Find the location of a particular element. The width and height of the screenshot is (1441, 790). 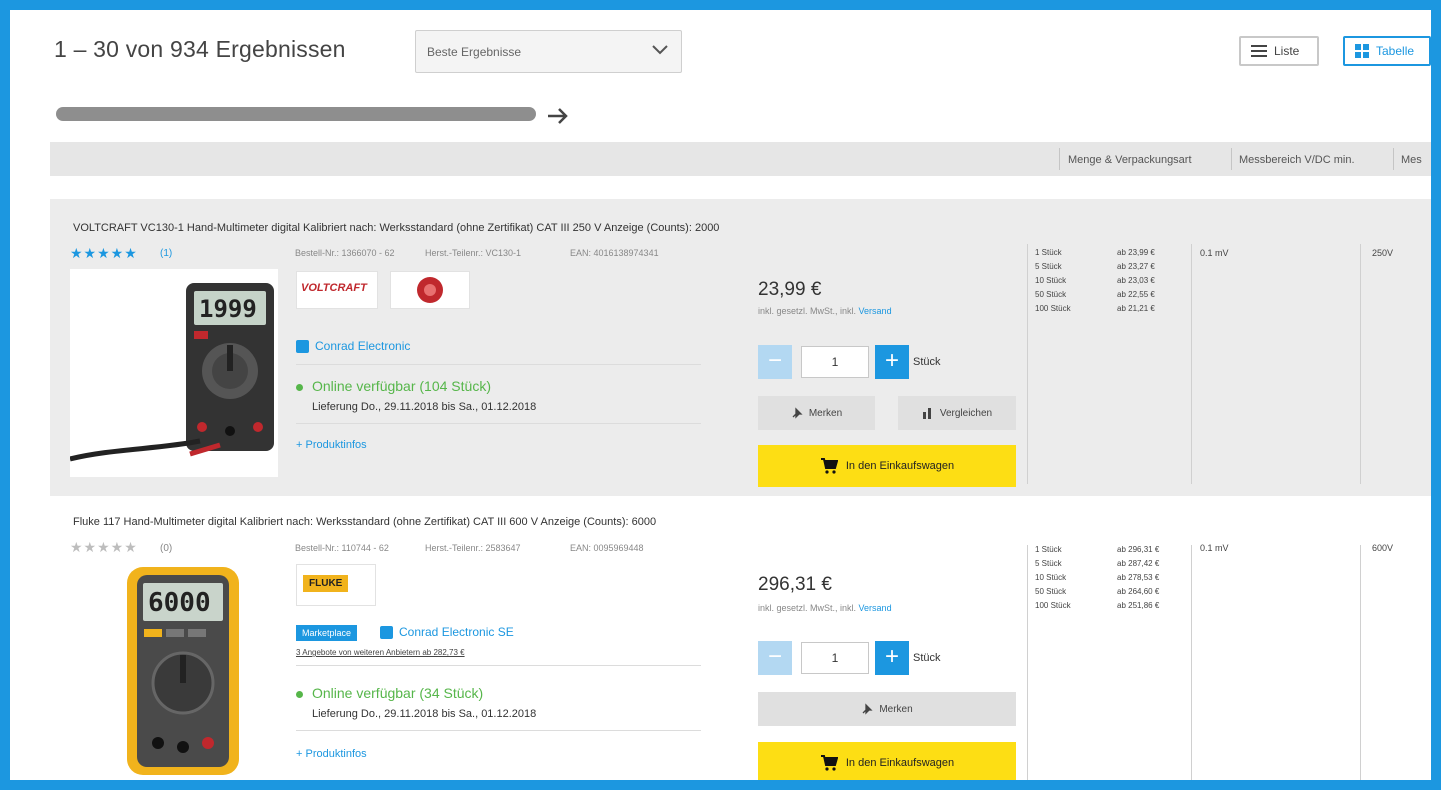

chevron-down-icon is located at coordinates (660, 50).